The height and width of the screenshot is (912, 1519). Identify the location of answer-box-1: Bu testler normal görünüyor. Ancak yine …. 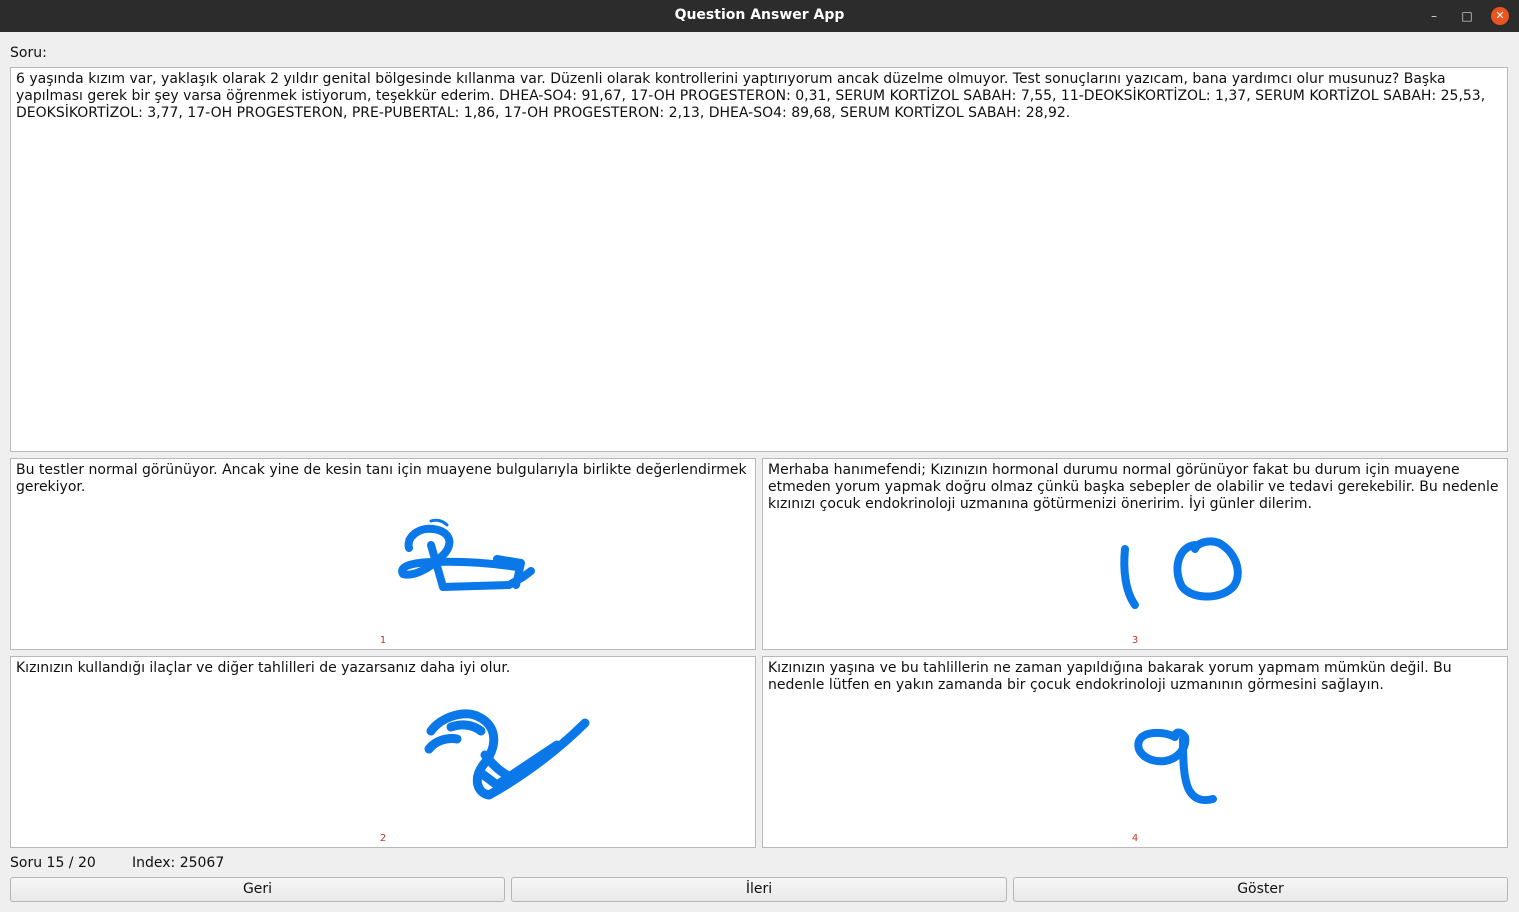
(383, 554).